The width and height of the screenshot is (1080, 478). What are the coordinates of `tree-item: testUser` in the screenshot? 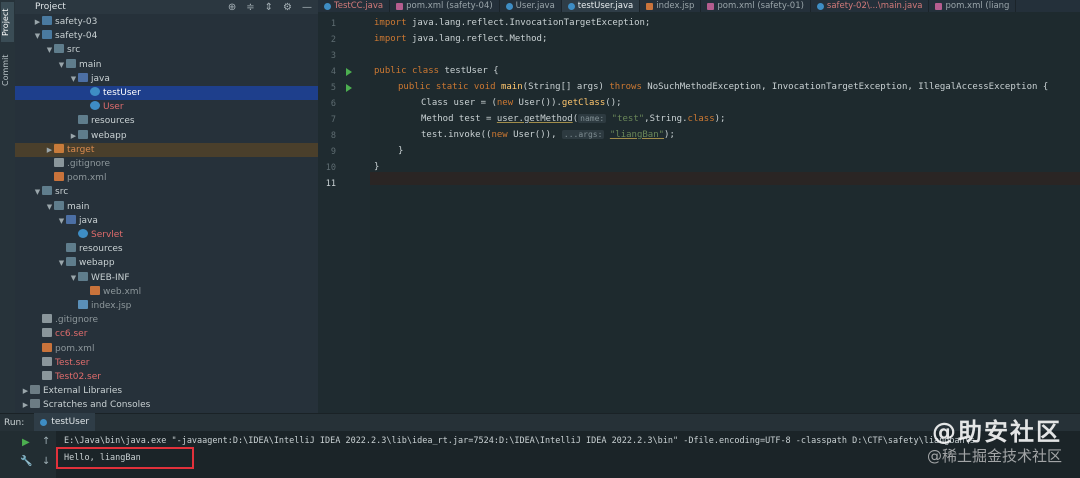 It's located at (166, 93).